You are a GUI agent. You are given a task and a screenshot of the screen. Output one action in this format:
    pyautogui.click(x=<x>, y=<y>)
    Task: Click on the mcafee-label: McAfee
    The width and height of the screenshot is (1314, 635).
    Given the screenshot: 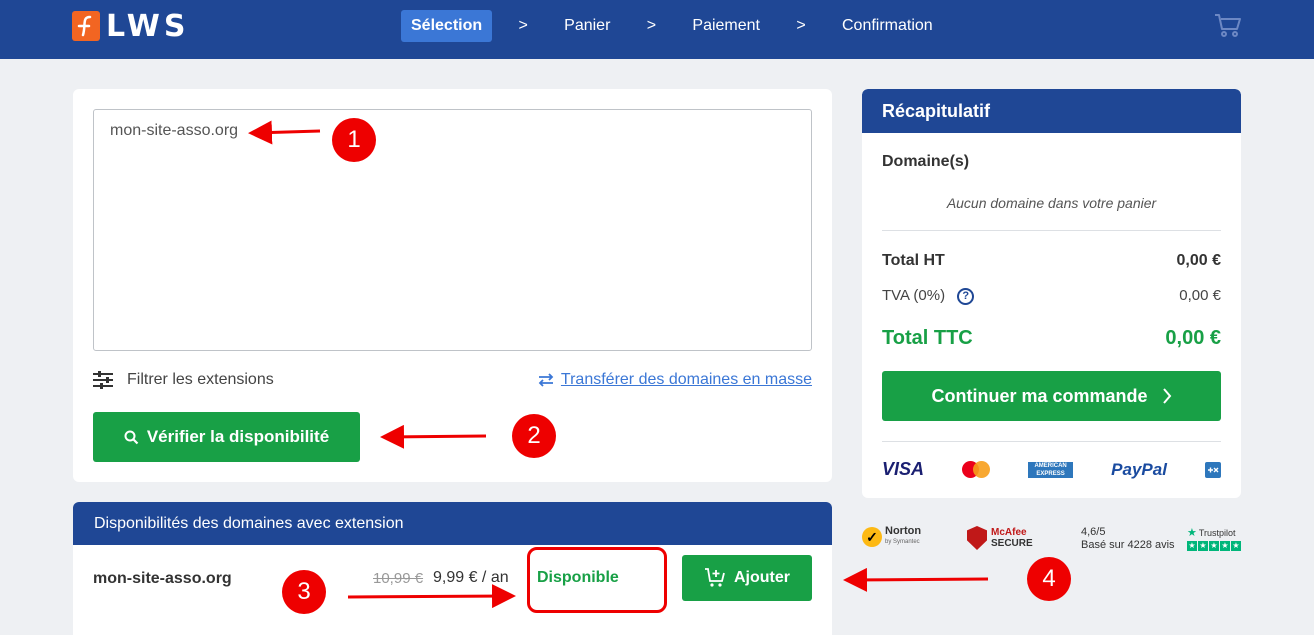 What is the action you would take?
    pyautogui.click(x=1009, y=532)
    